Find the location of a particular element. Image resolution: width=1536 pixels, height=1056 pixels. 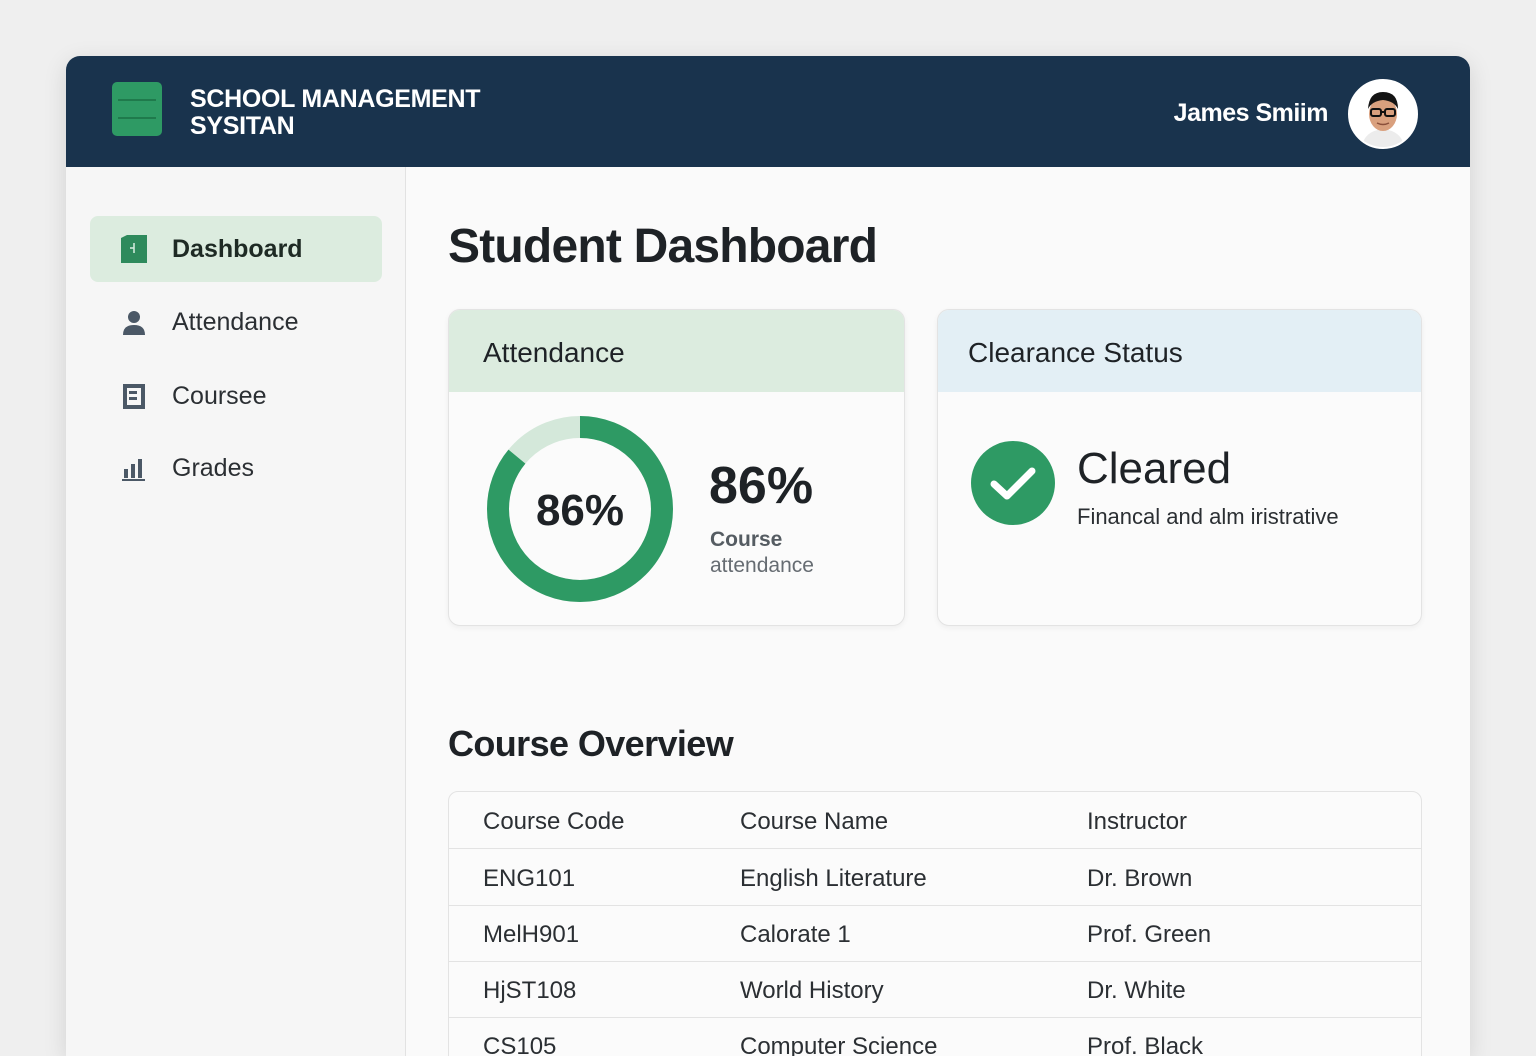

sidebar-item-label: Grades is located at coordinates (213, 468).